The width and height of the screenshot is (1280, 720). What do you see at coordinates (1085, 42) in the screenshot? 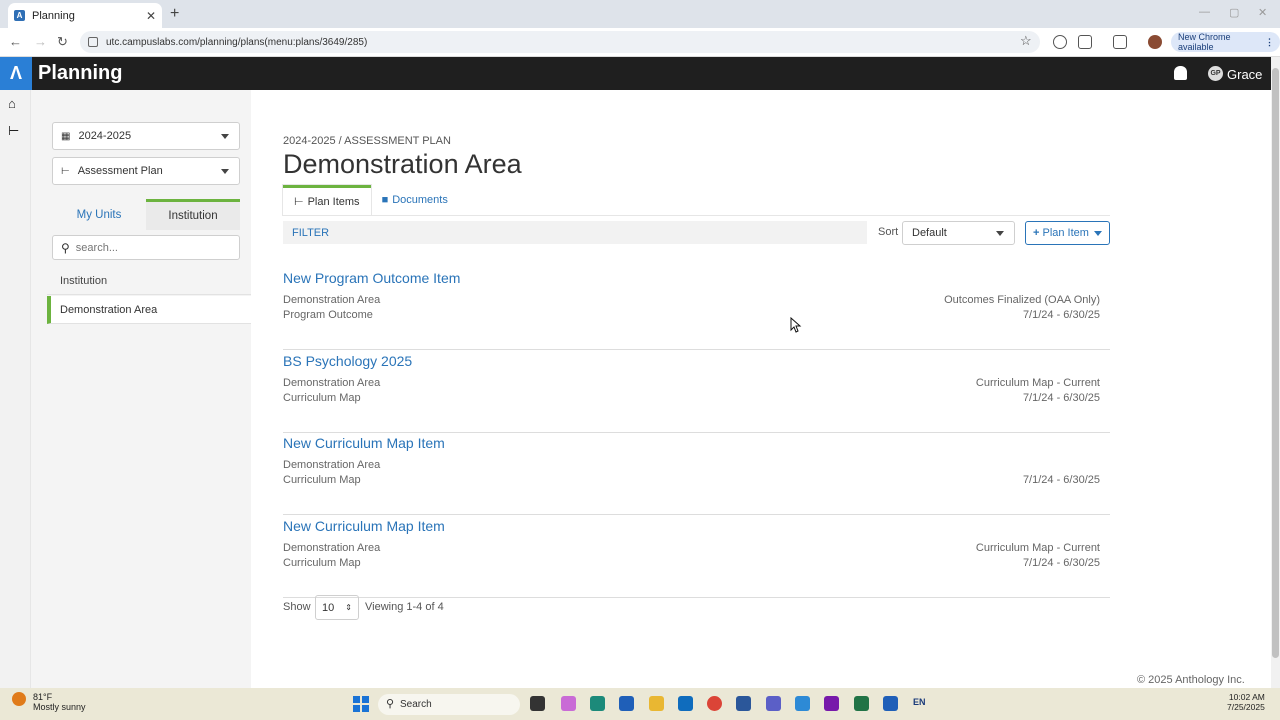
I see `puzzle-extensions-icon` at bounding box center [1085, 42].